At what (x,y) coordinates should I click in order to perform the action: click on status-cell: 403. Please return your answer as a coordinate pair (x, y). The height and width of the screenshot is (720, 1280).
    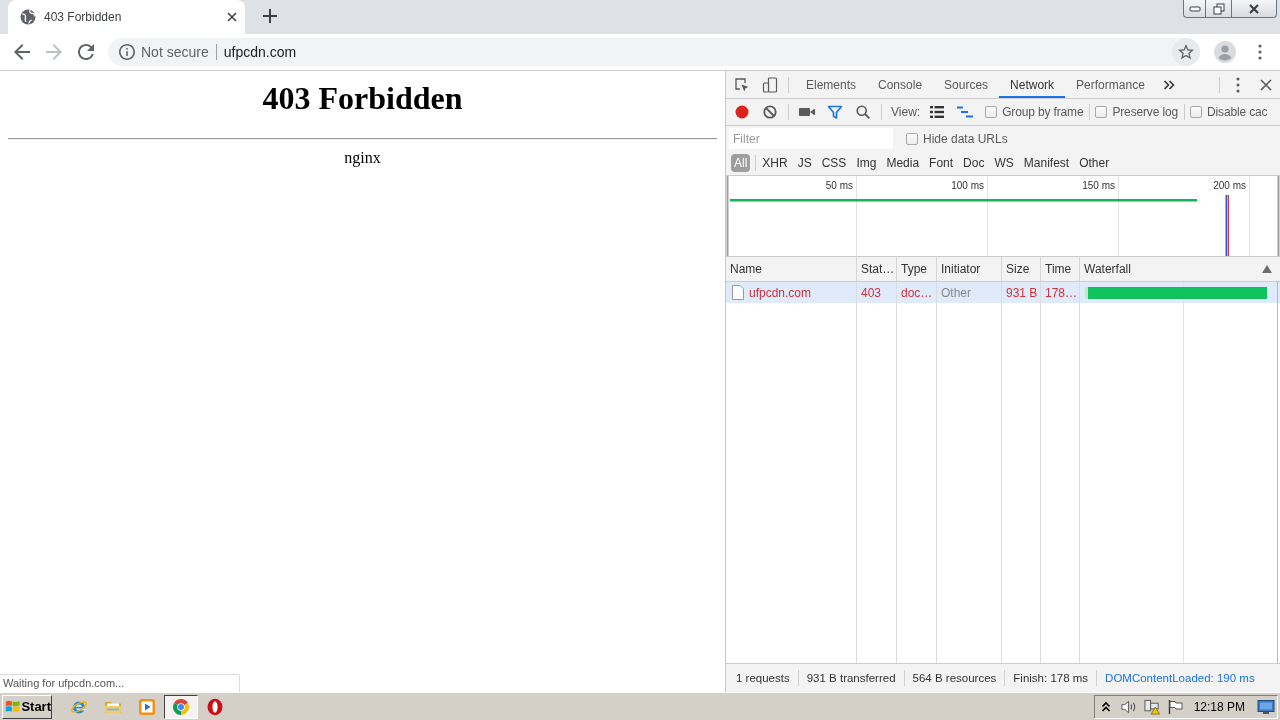
    Looking at the image, I should click on (871, 292).